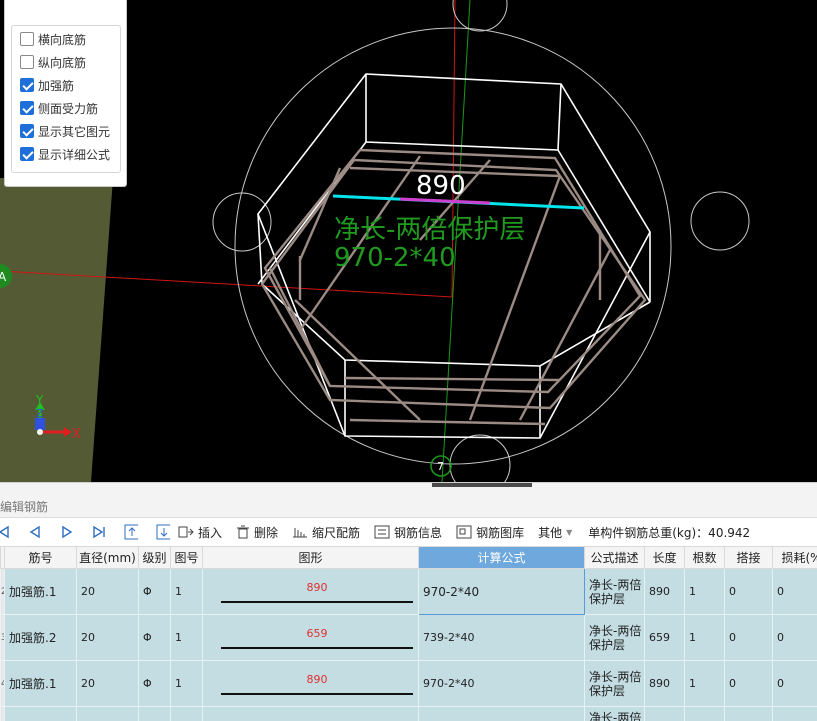 This screenshot has height=721, width=817. What do you see at coordinates (53, 39) in the screenshot?
I see `checkbox-row-transverse-bottom: 横向底筋` at bounding box center [53, 39].